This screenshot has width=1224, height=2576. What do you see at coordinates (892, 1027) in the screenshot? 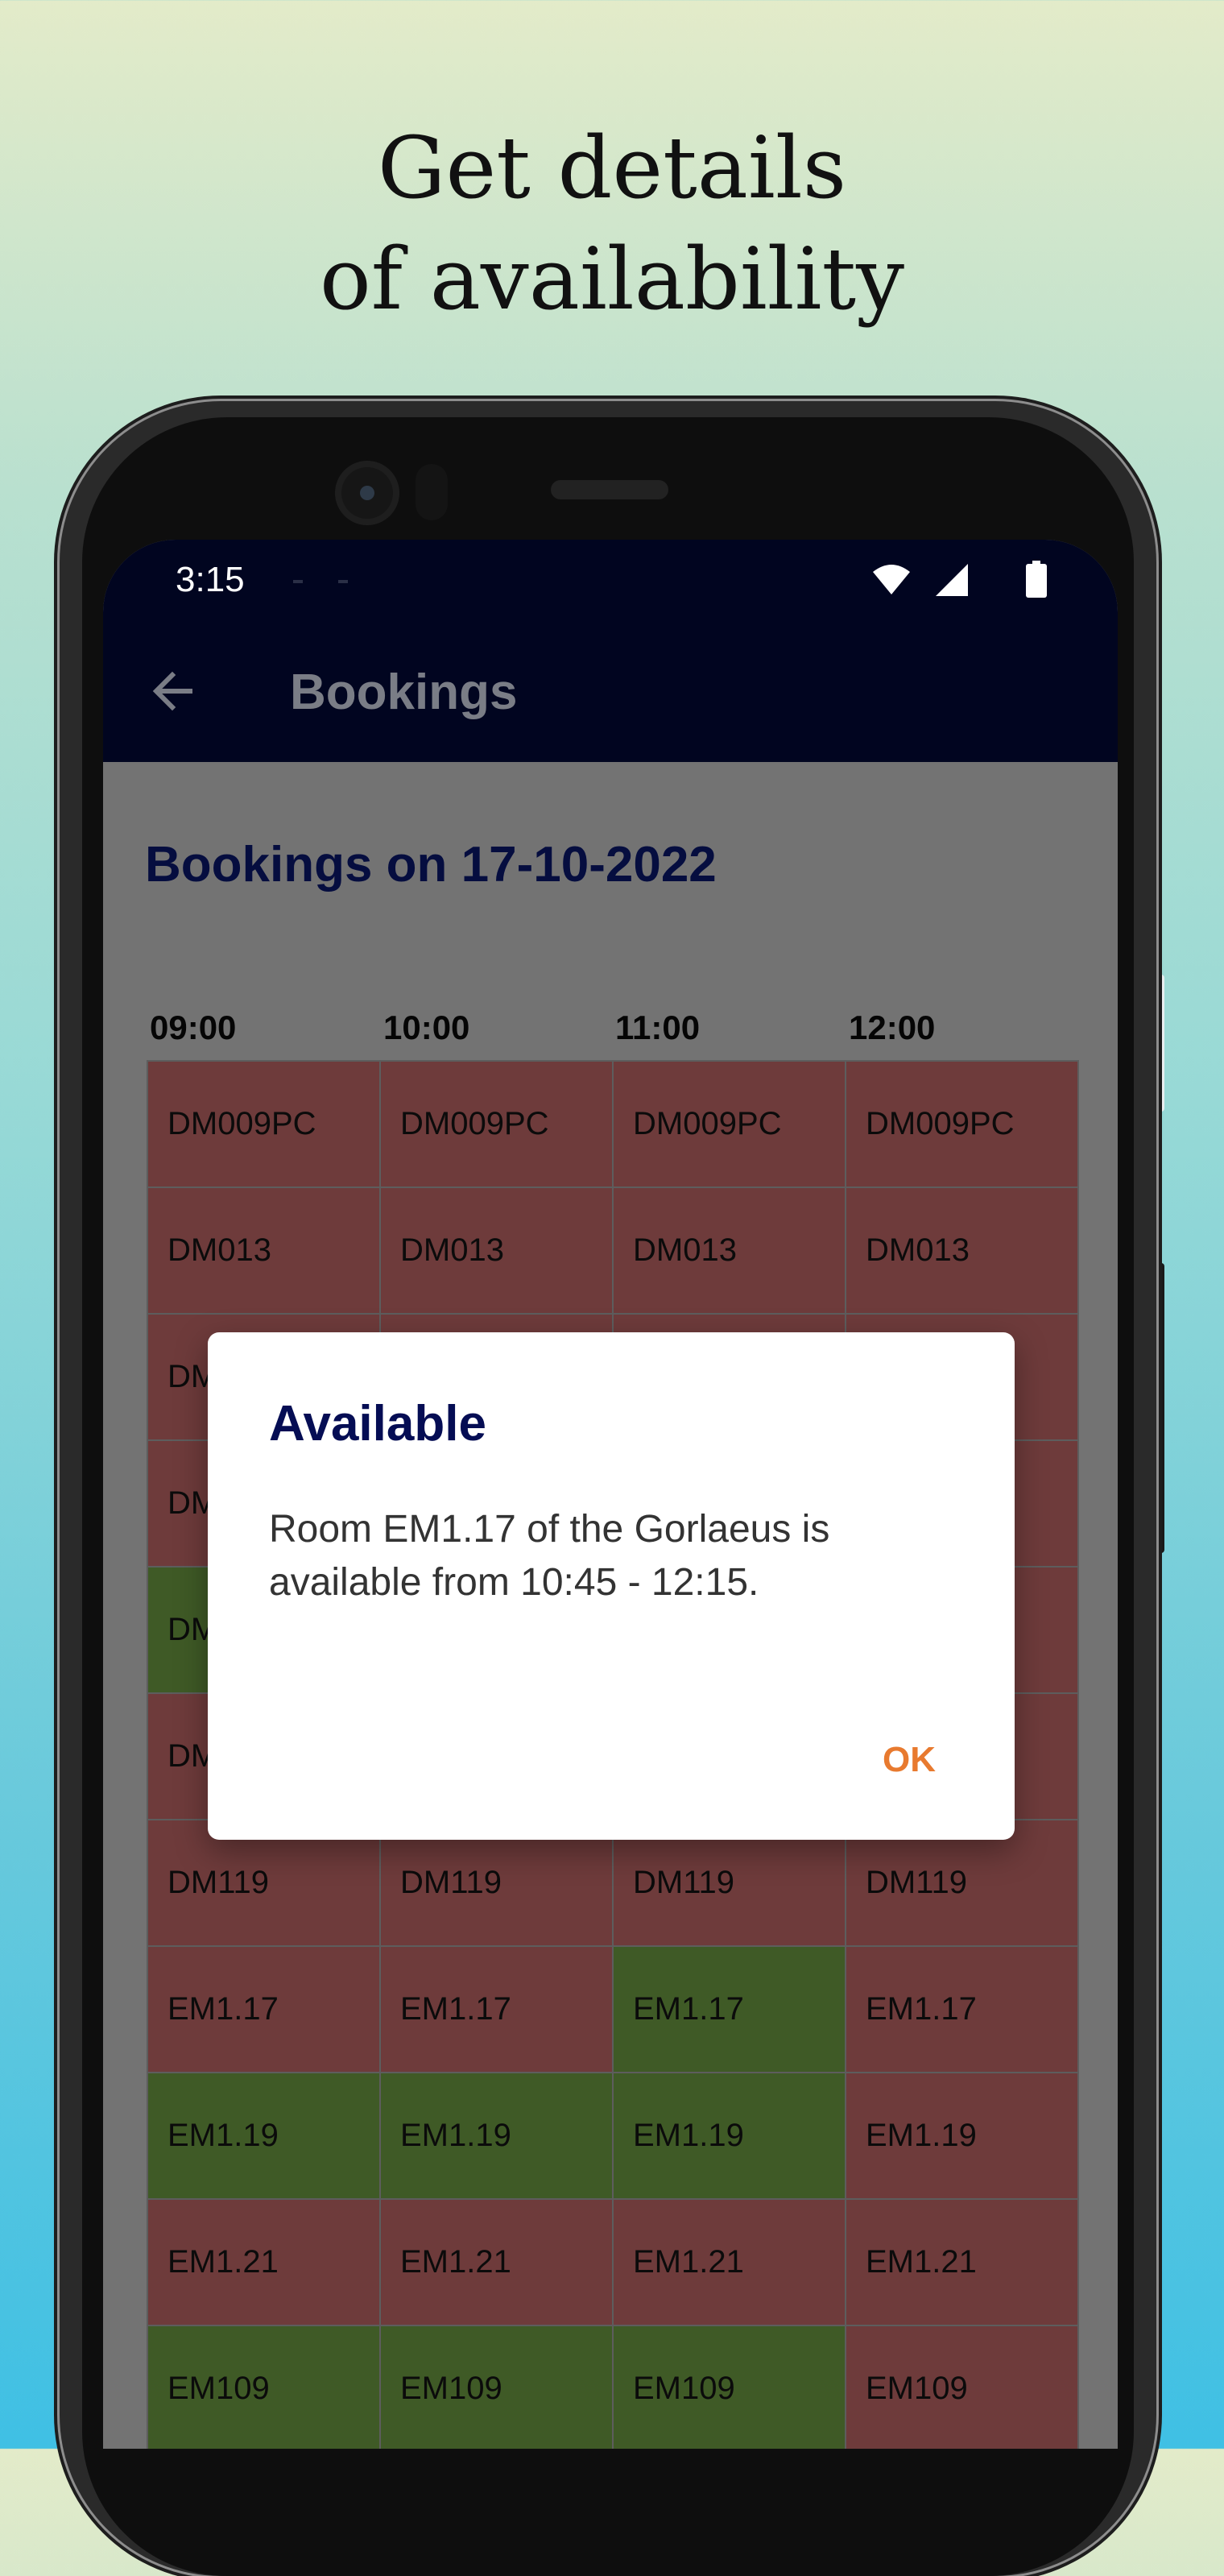
I see `time-slot-label: 12:00` at bounding box center [892, 1027].